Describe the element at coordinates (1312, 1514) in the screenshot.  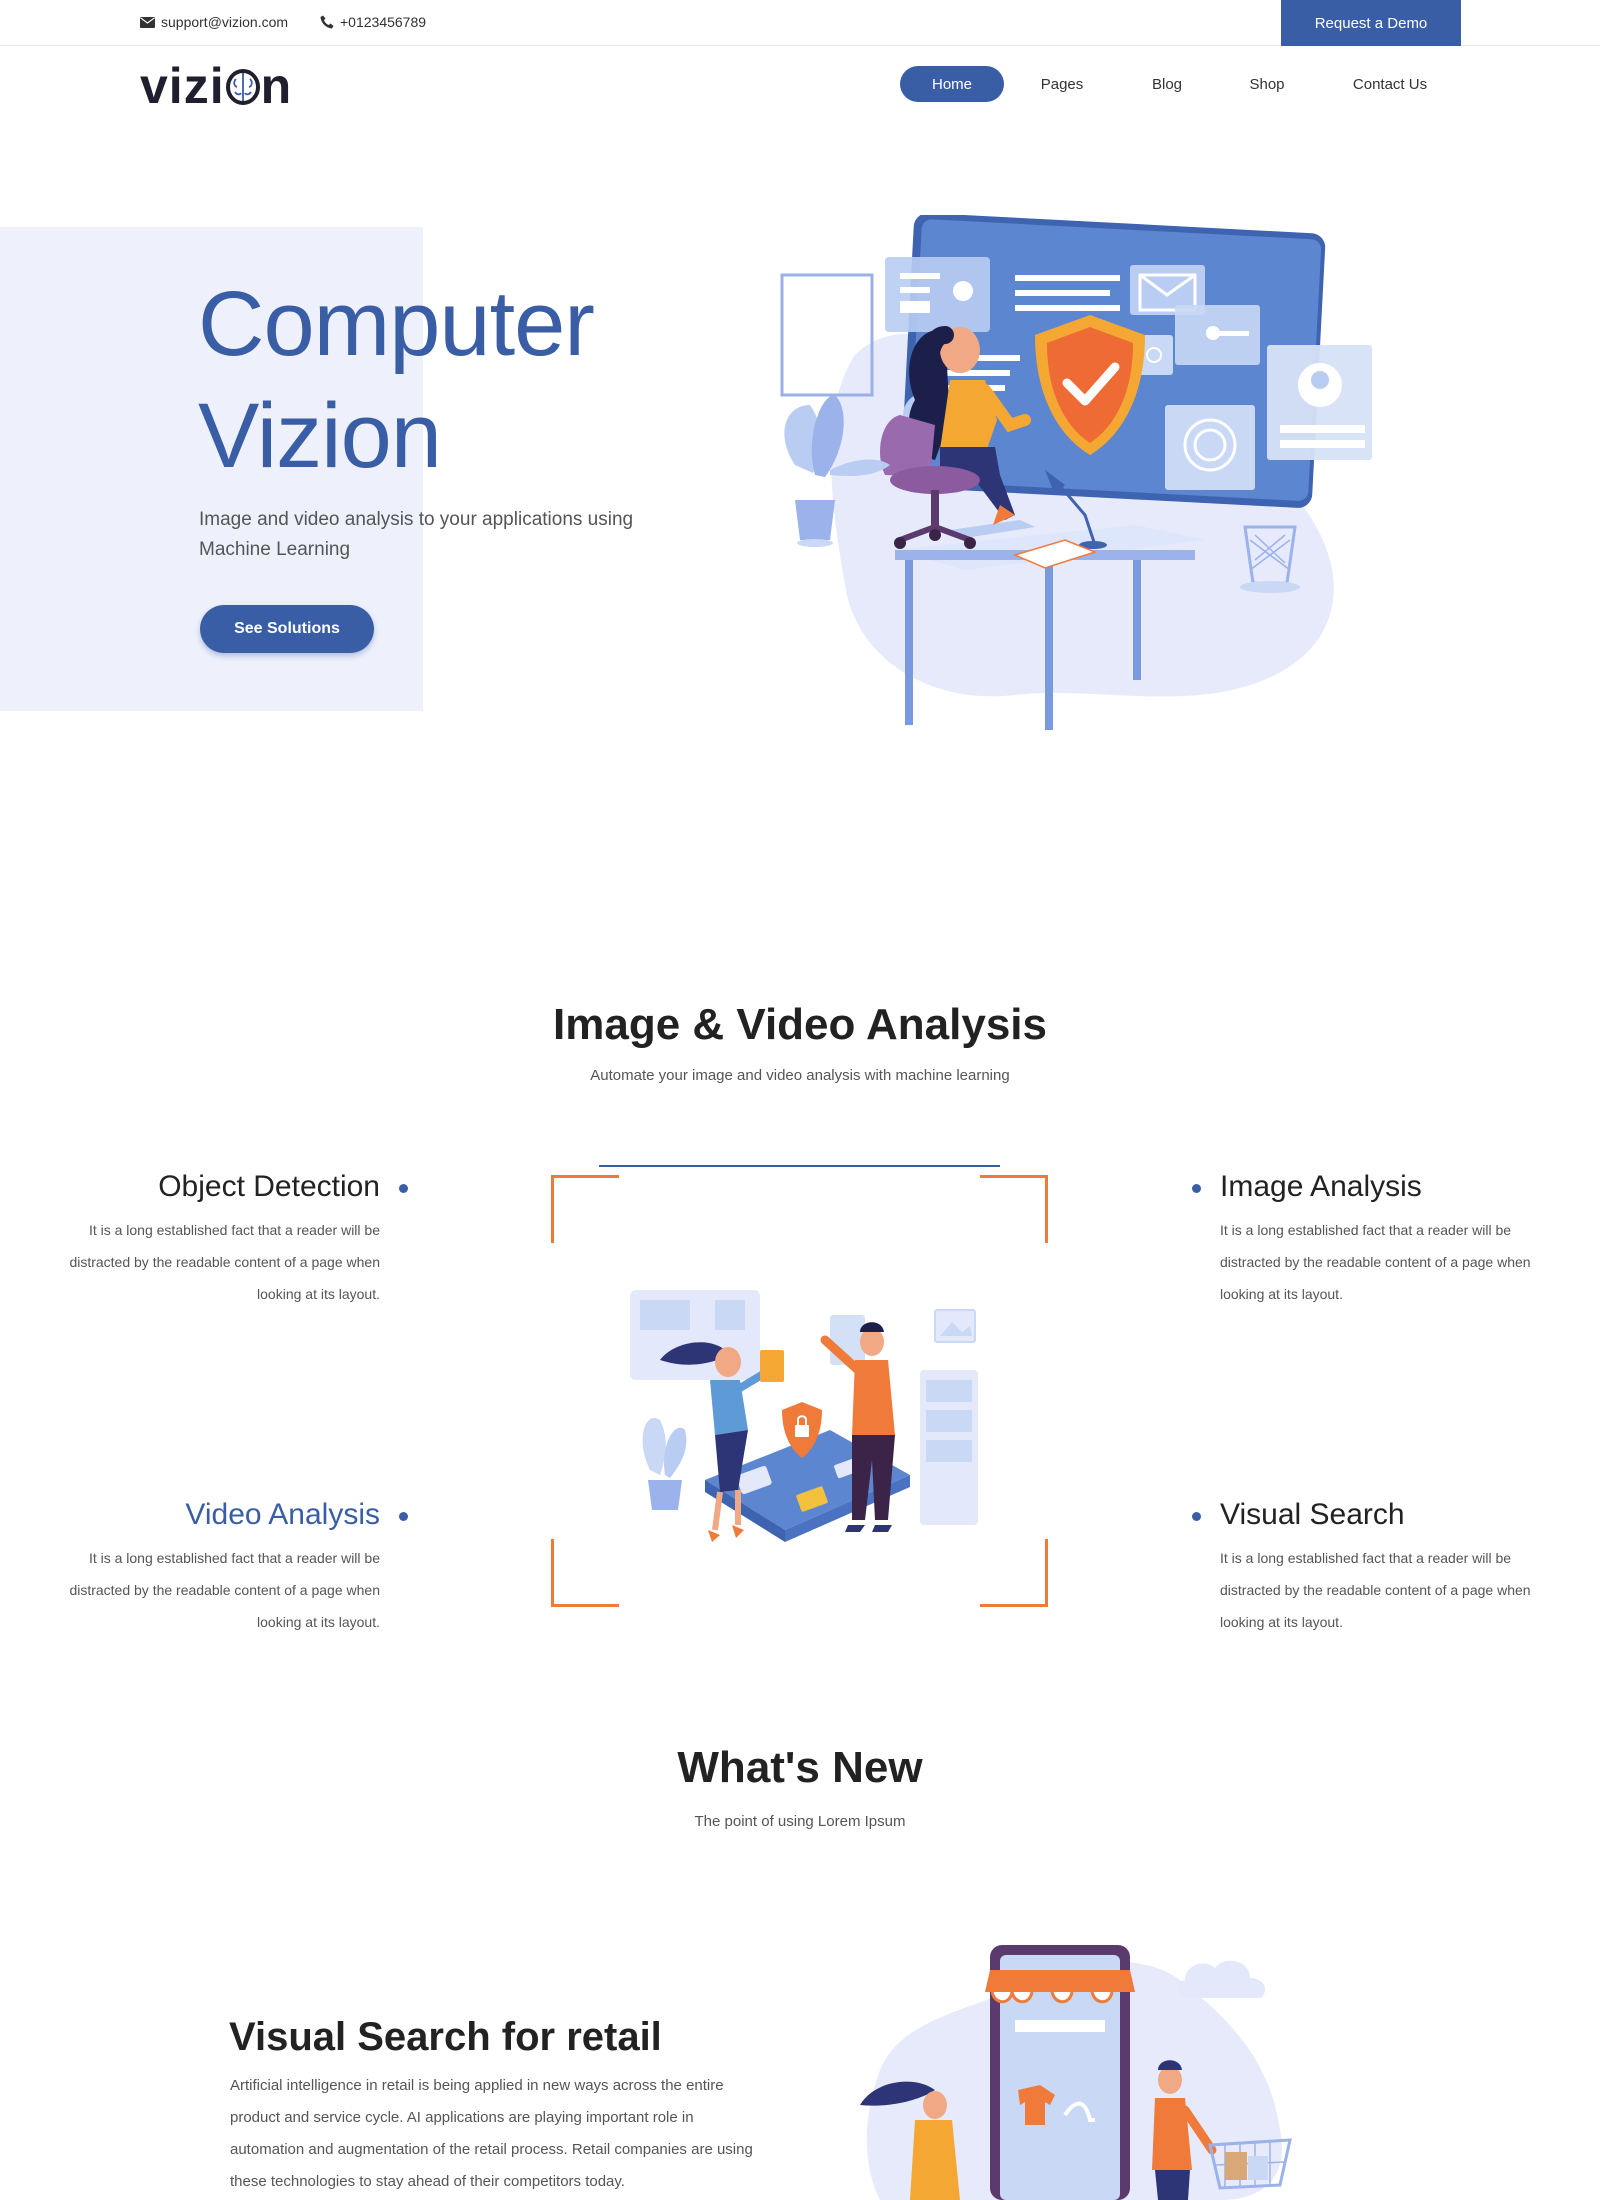
I see `feature-title: Visual Search` at that location.